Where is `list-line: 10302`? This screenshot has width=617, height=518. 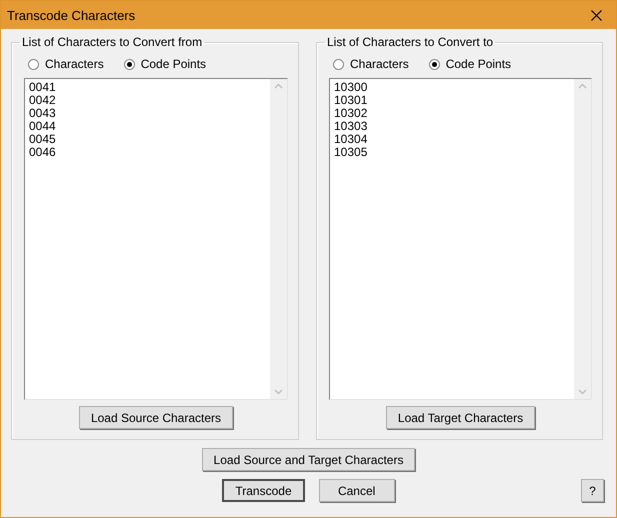
list-line: 10302 is located at coordinates (351, 113).